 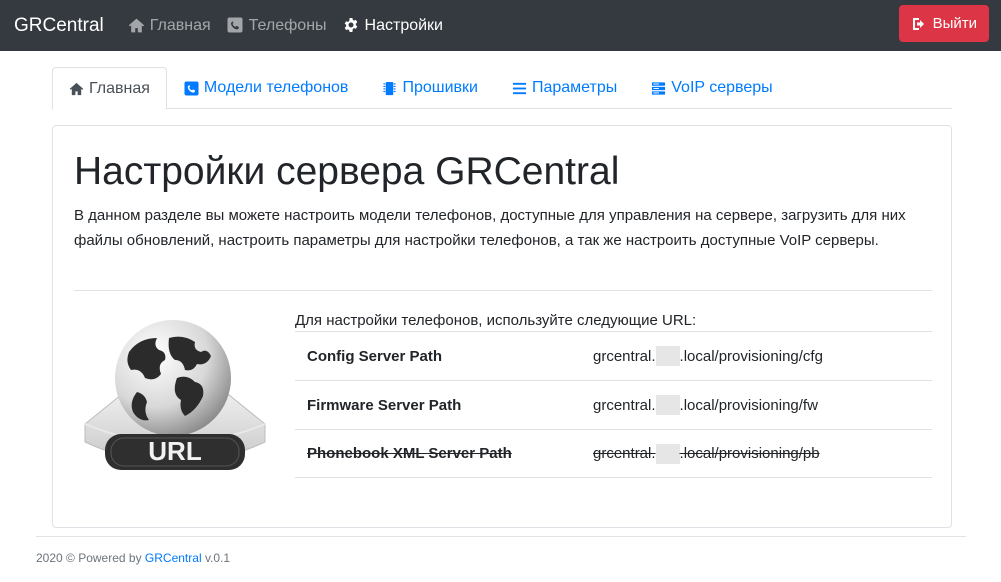 I want to click on tab-voip-servers: VoIP серверы, so click(x=711, y=88).